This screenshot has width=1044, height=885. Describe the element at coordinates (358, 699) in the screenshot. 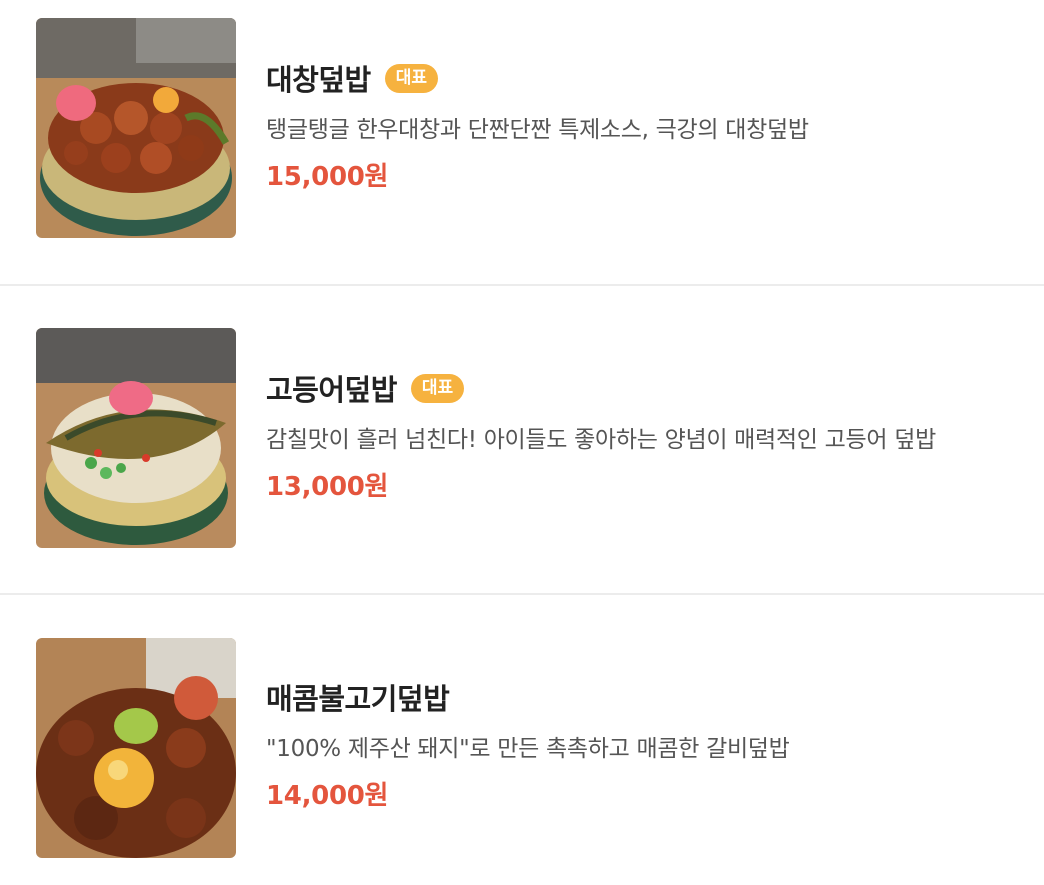

I see `menu-item-name: 매콤불고기덮밥` at that location.